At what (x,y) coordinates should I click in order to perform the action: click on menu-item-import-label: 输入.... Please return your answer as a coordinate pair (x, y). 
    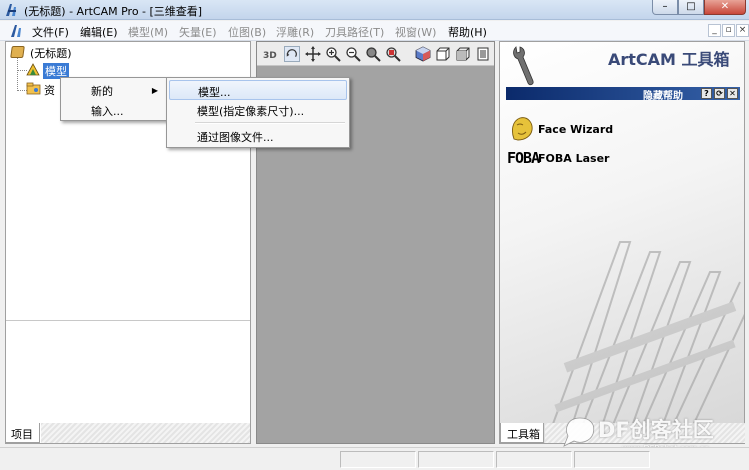
    Looking at the image, I should click on (107, 111).